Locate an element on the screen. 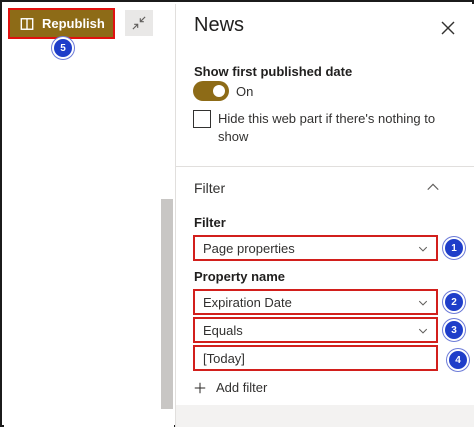  chevron-up-icon is located at coordinates (433, 187).